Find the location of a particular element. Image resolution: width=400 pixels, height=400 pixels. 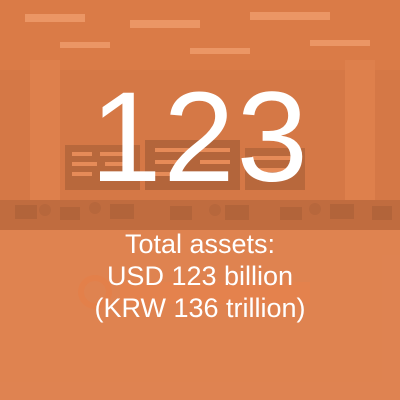

caption-line-krw: (KRW 136 trillion) is located at coordinates (200, 308).